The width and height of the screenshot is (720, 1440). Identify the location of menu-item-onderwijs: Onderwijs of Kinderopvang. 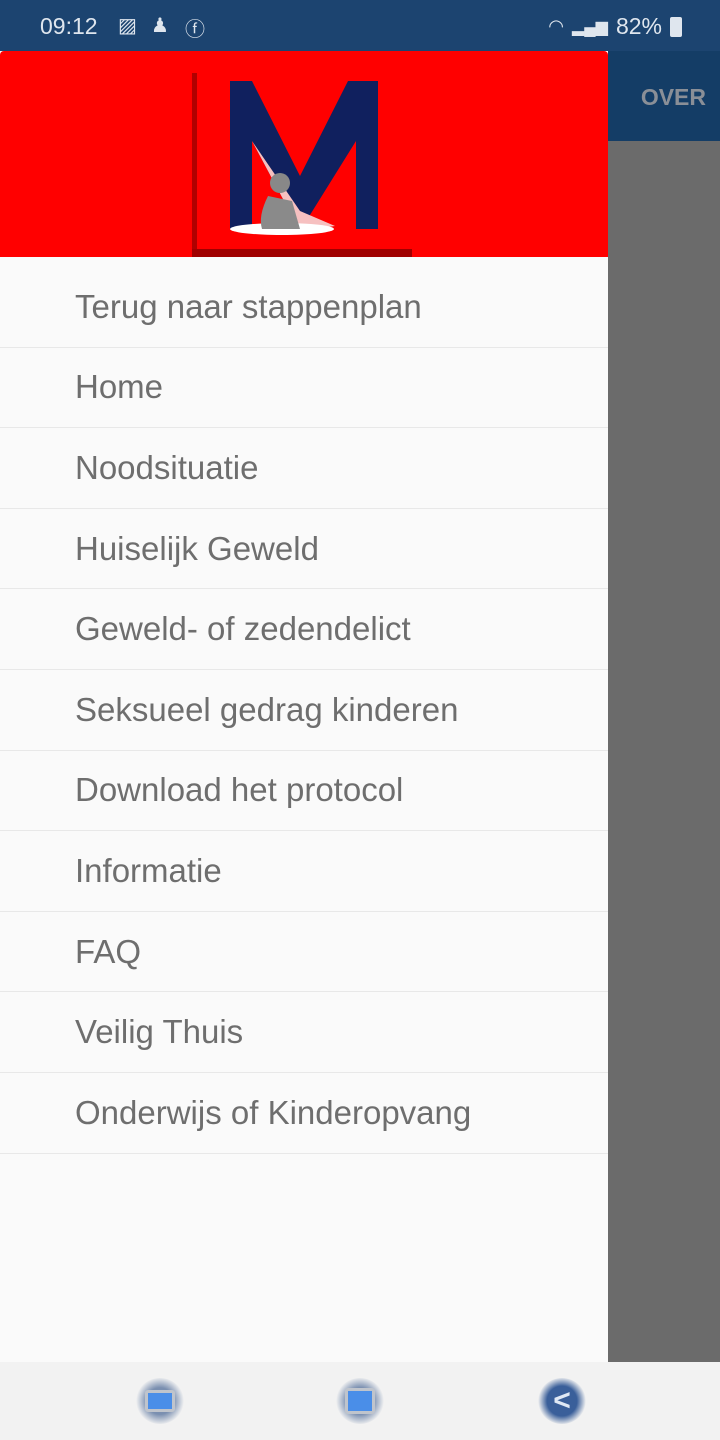
(304, 1113).